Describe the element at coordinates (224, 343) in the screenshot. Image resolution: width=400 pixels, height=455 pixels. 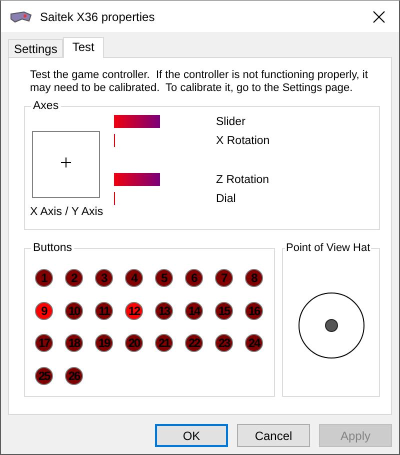
I see `button-indicator: 23` at that location.